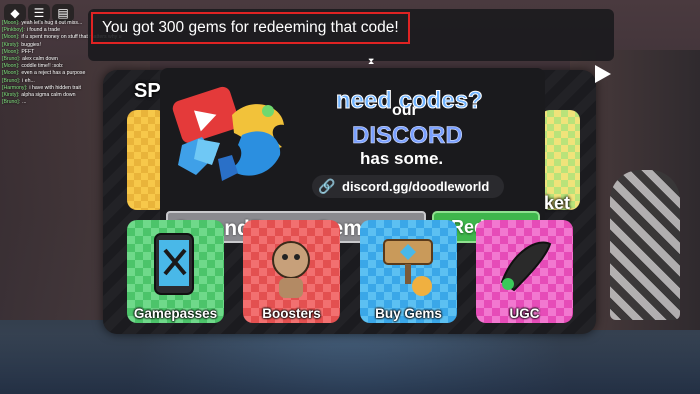 Image resolution: width=700 pixels, height=394 pixels. What do you see at coordinates (174, 264) in the screenshot?
I see `phone-icon` at bounding box center [174, 264].